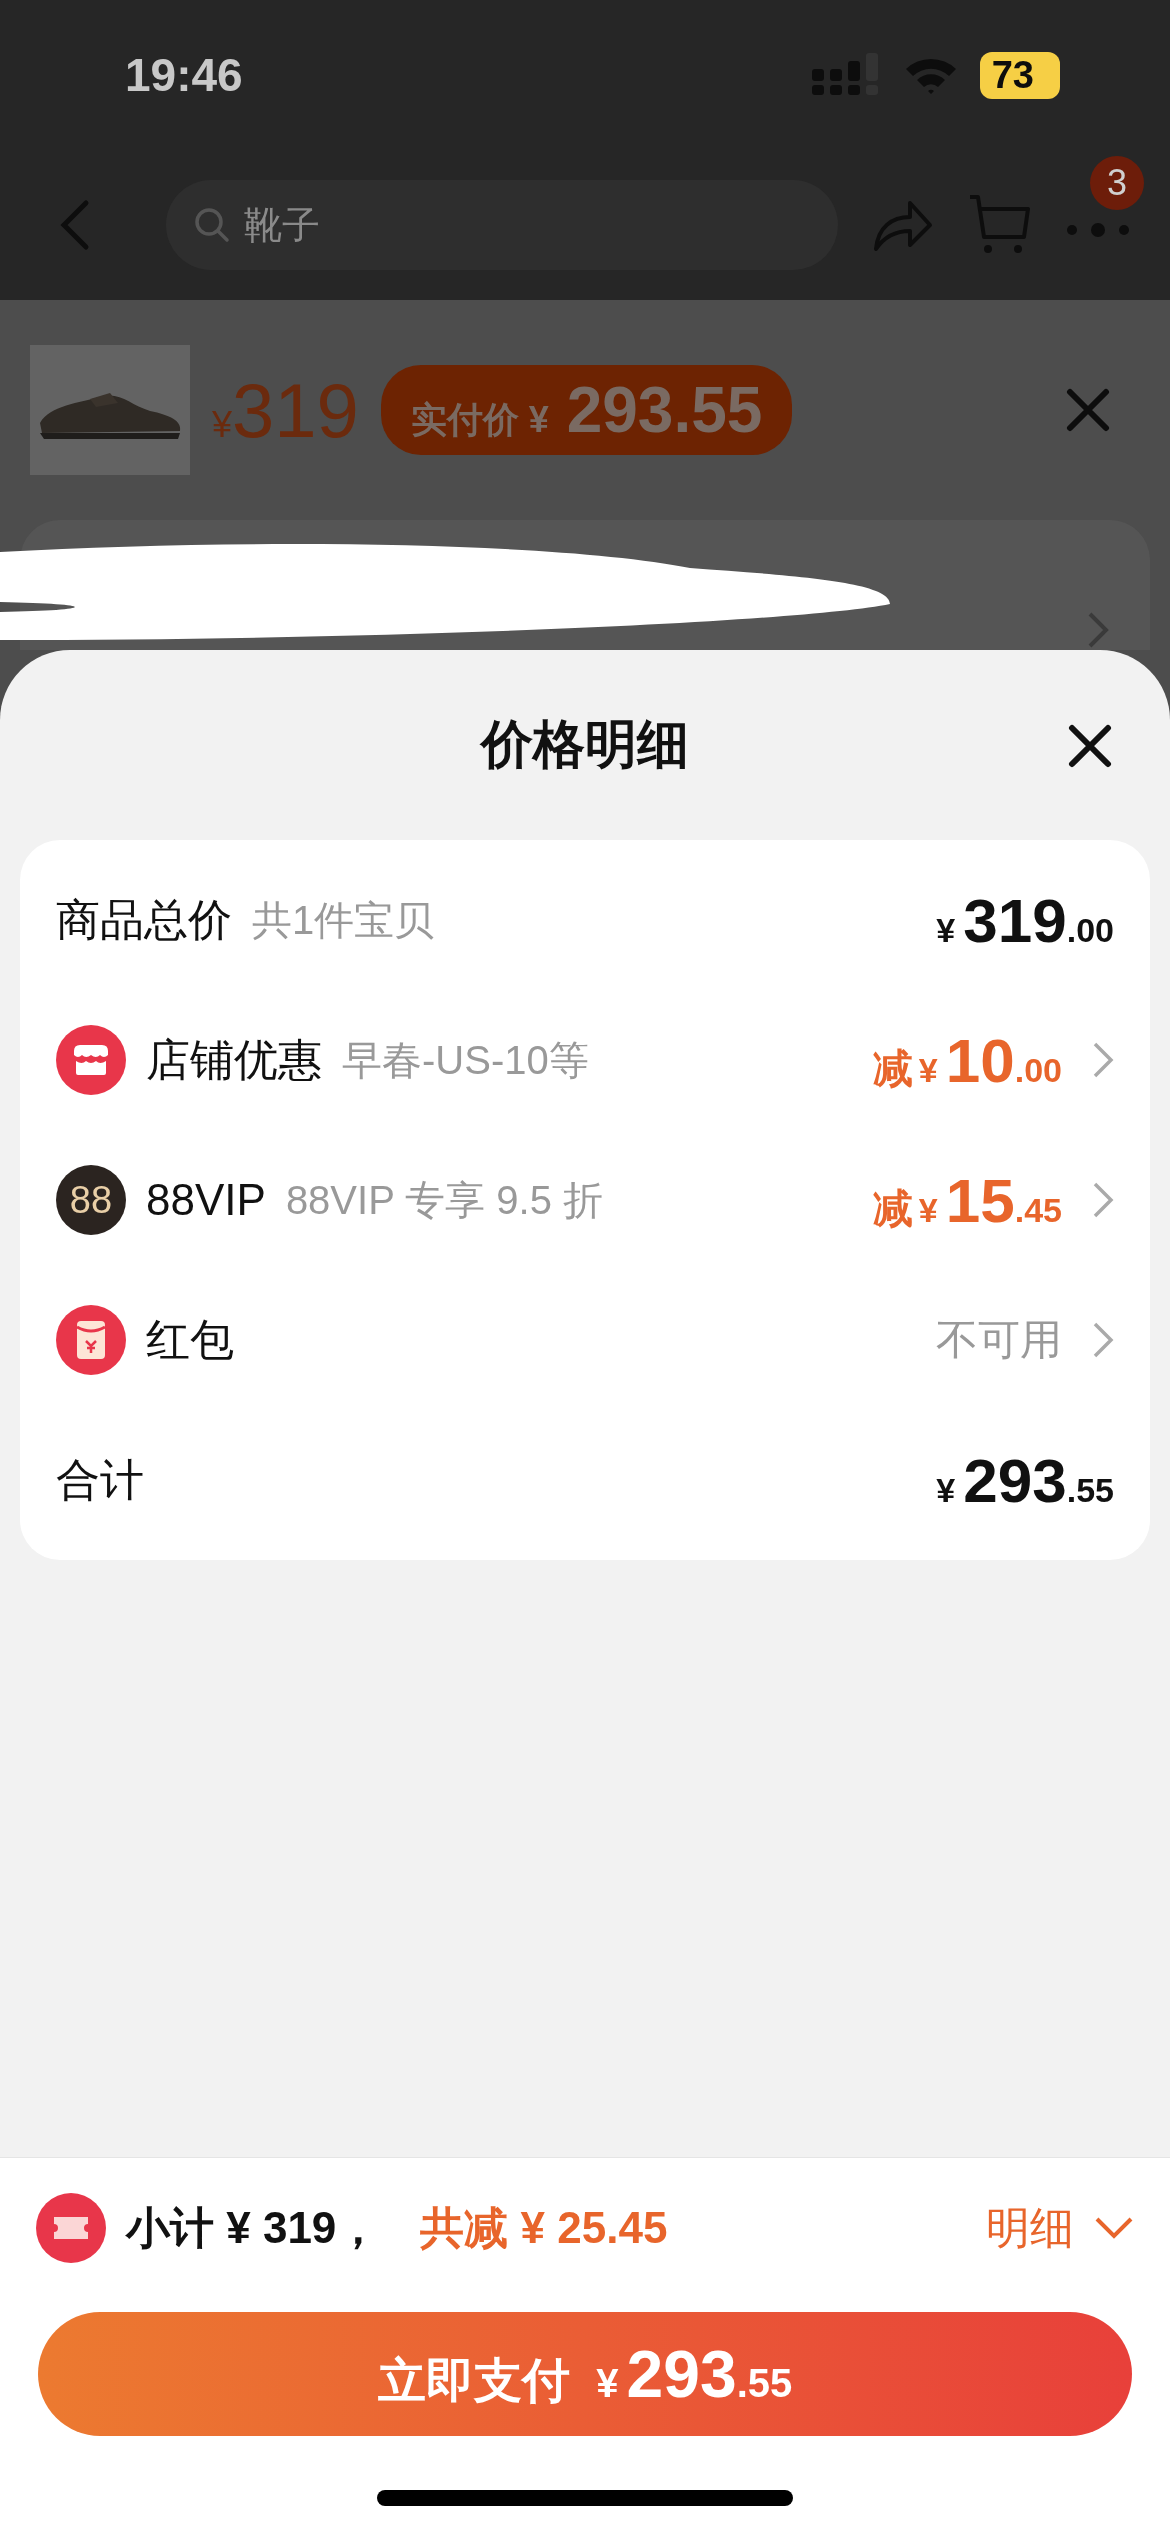  I want to click on row-note: 88VIP 专享 9.5 折, so click(444, 1200).